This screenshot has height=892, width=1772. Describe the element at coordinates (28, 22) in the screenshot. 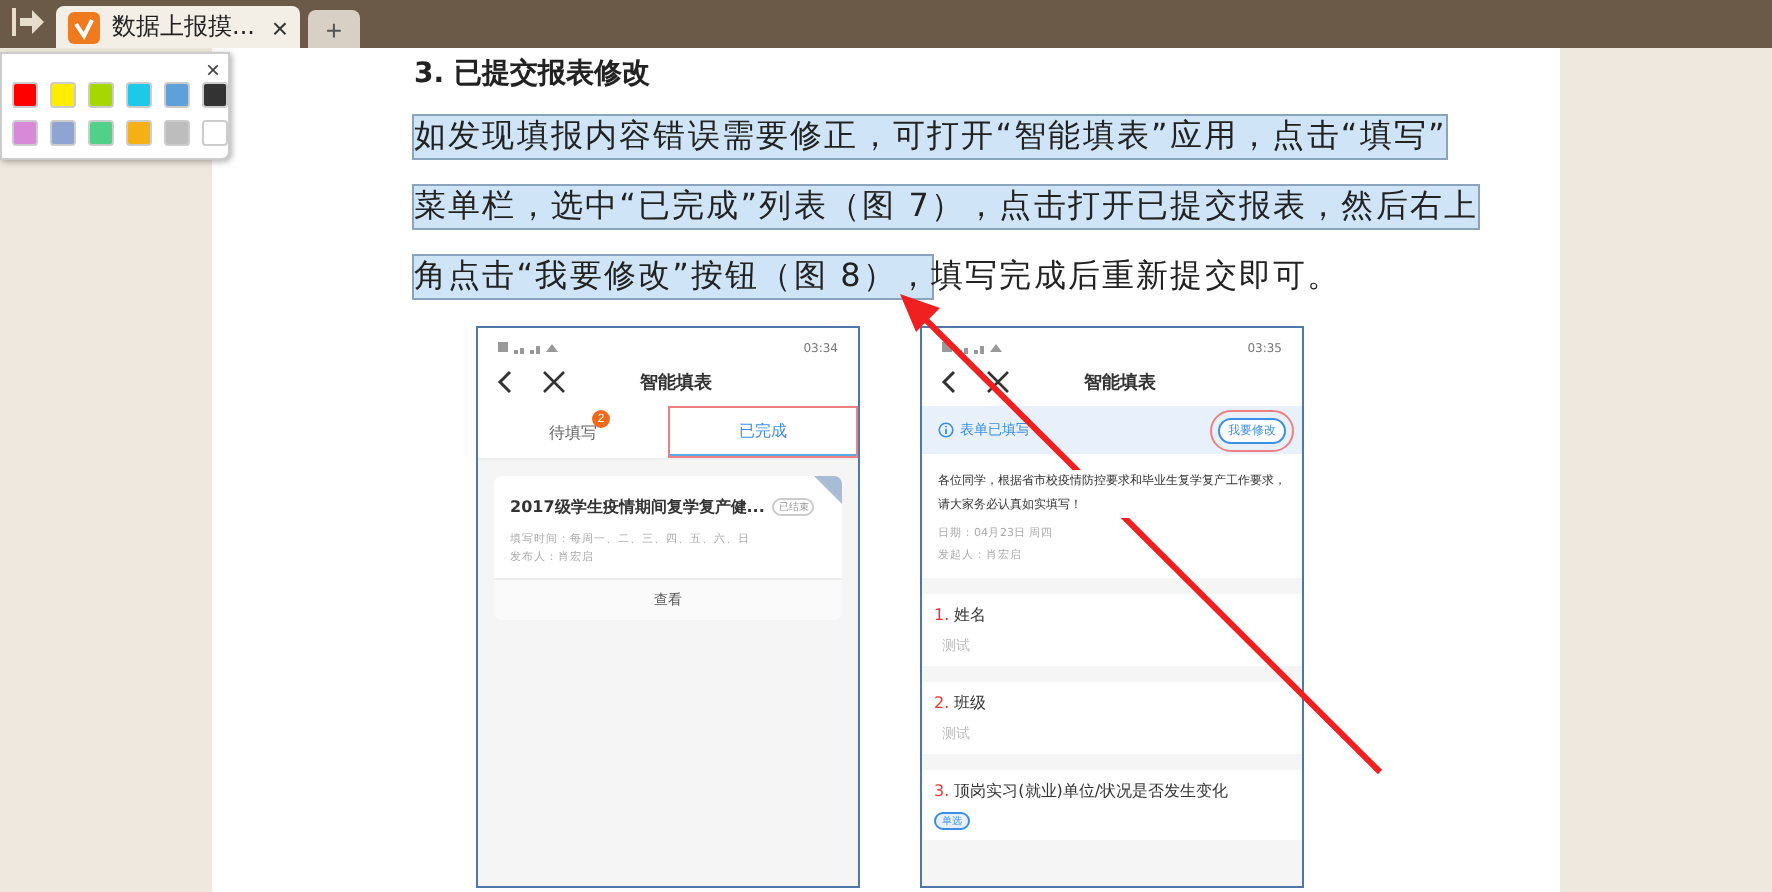

I see `sidebar-toggle-icon` at that location.